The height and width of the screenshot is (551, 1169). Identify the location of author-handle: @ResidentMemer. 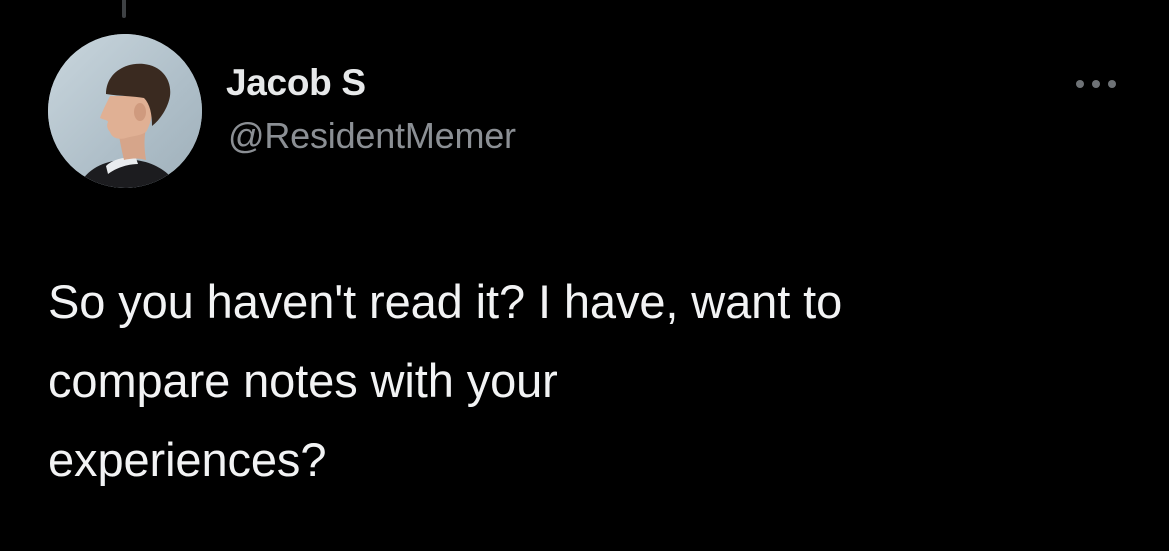
(372, 136).